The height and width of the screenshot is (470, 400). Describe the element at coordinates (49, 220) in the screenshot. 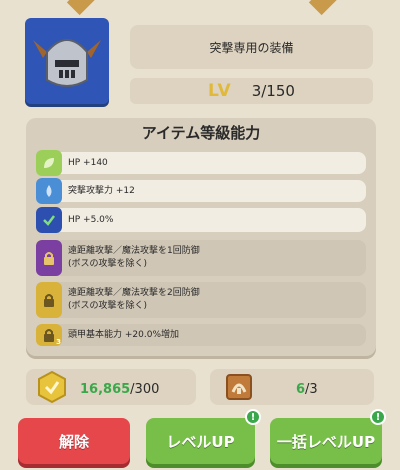

I see `check-icon` at that location.